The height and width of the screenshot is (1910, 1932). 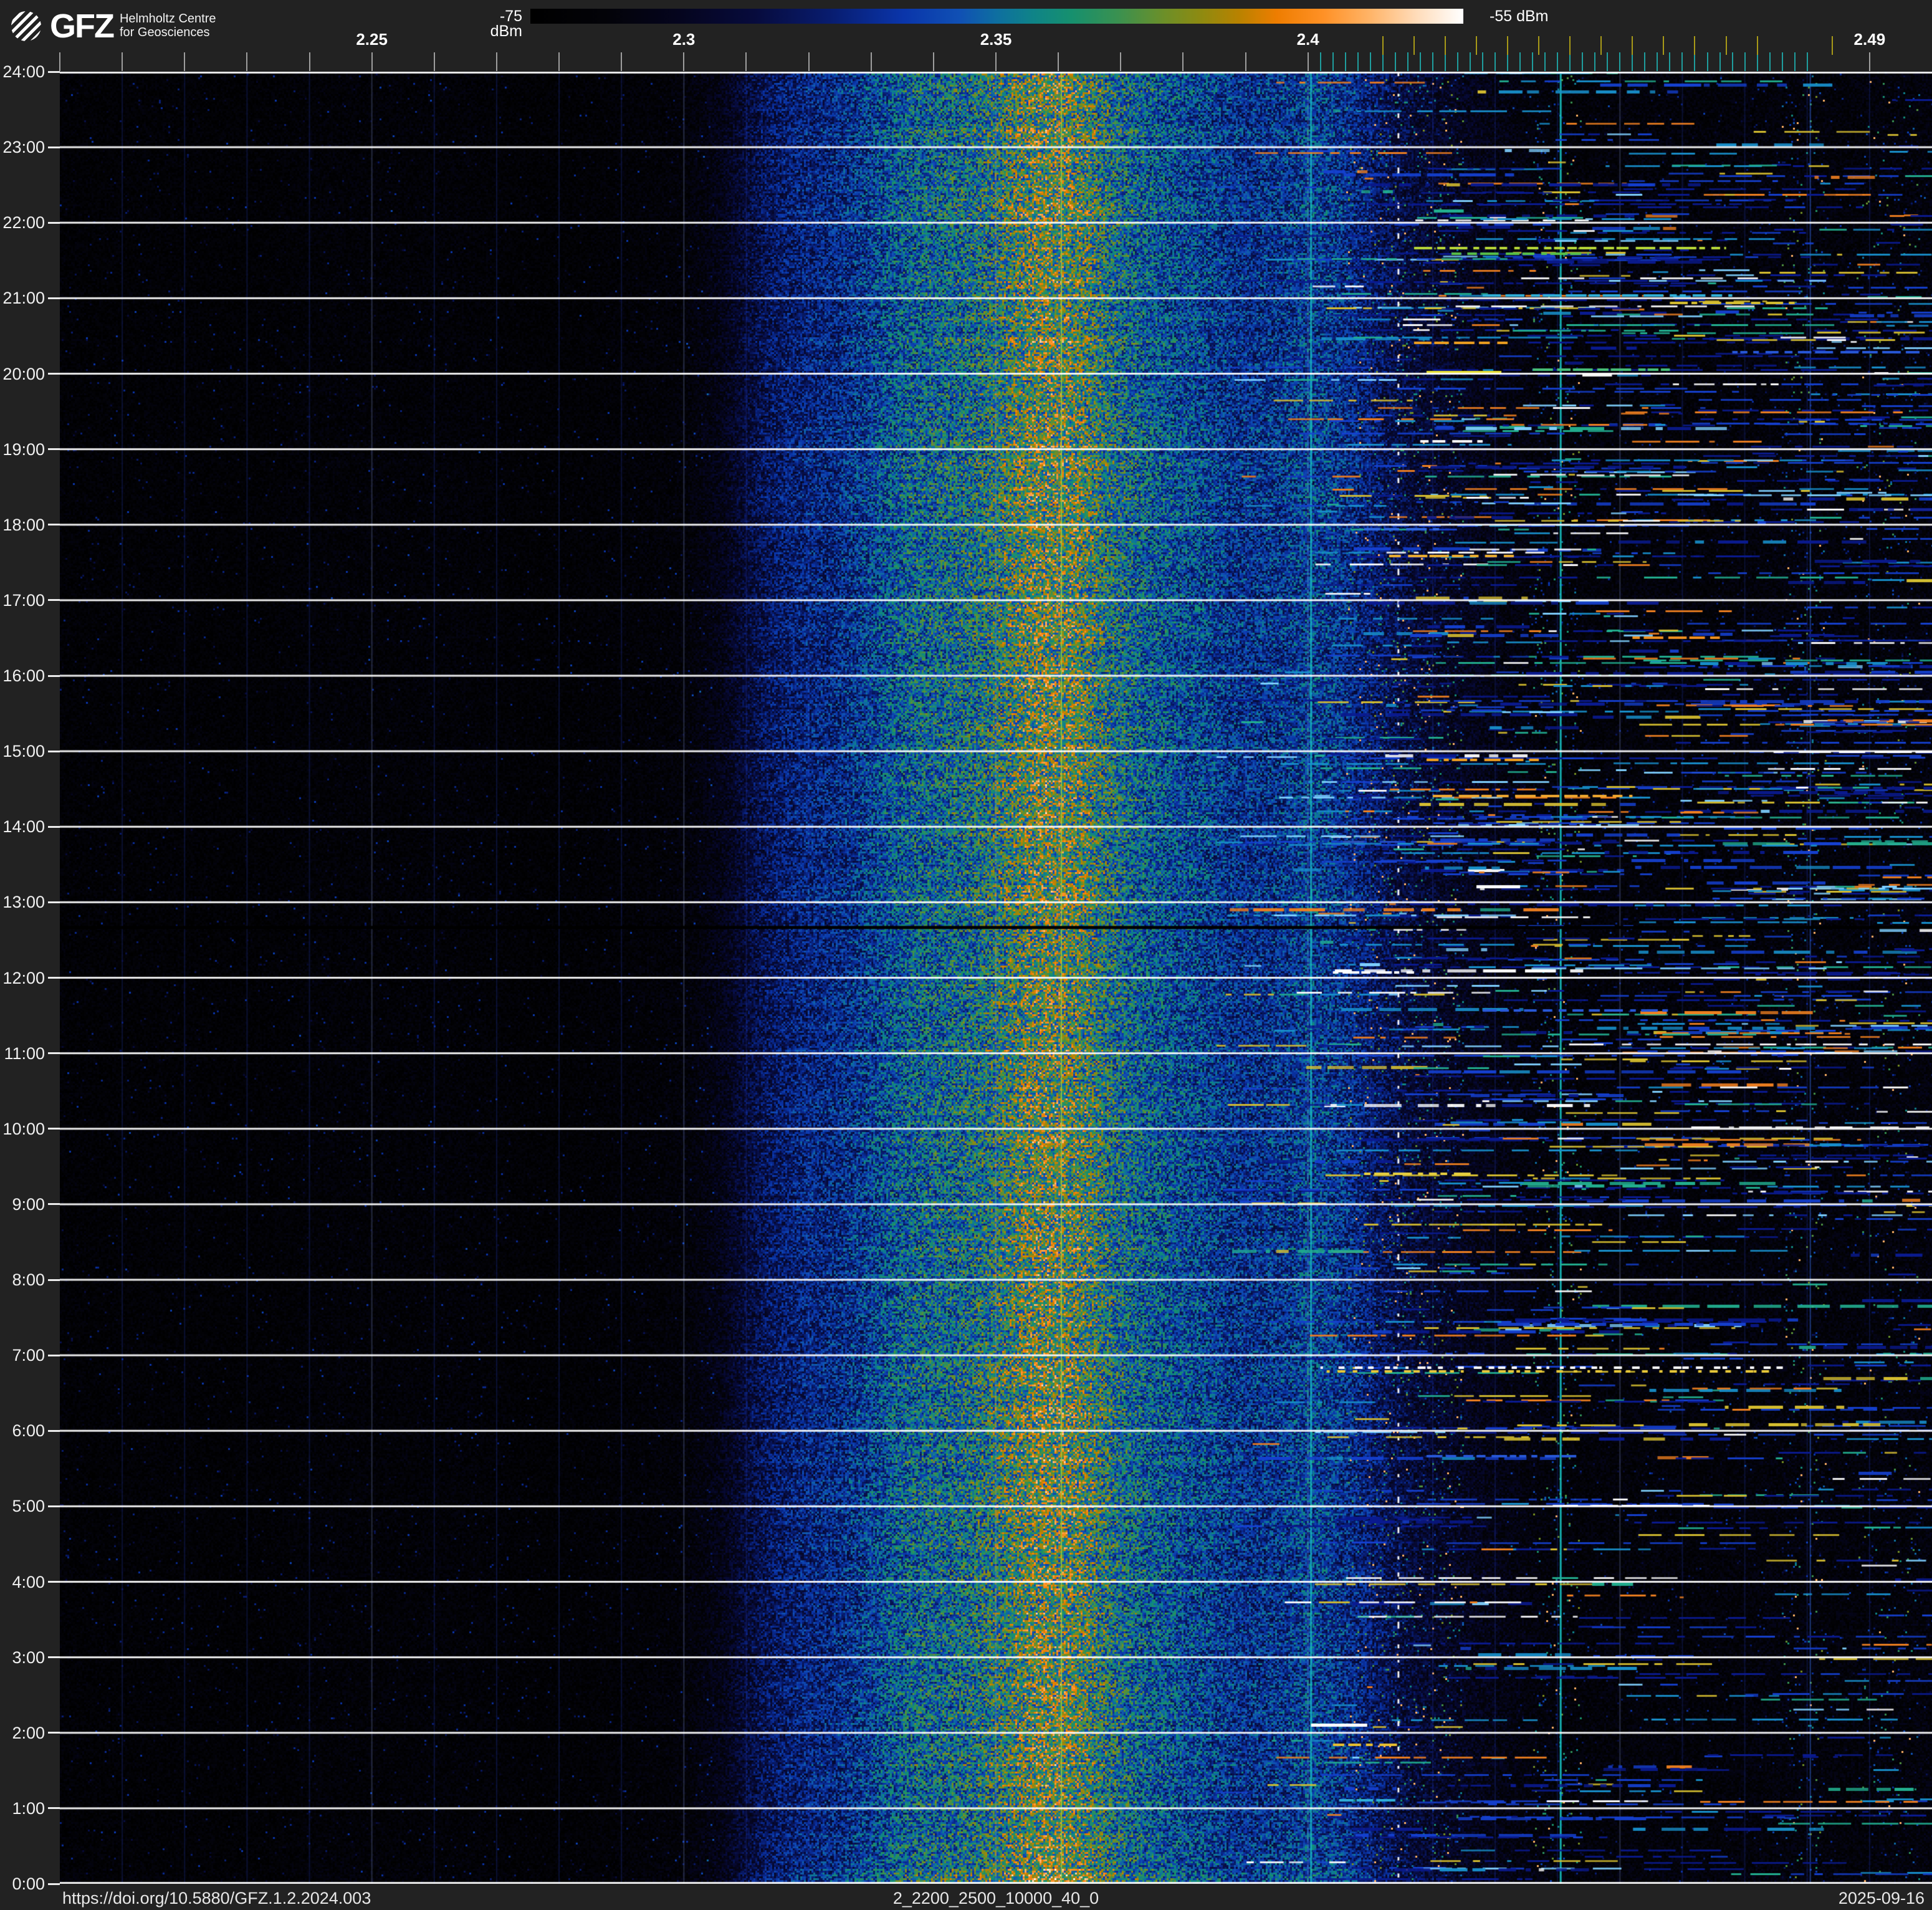 I want to click on time-tick-label: 4:00, so click(x=28, y=1581).